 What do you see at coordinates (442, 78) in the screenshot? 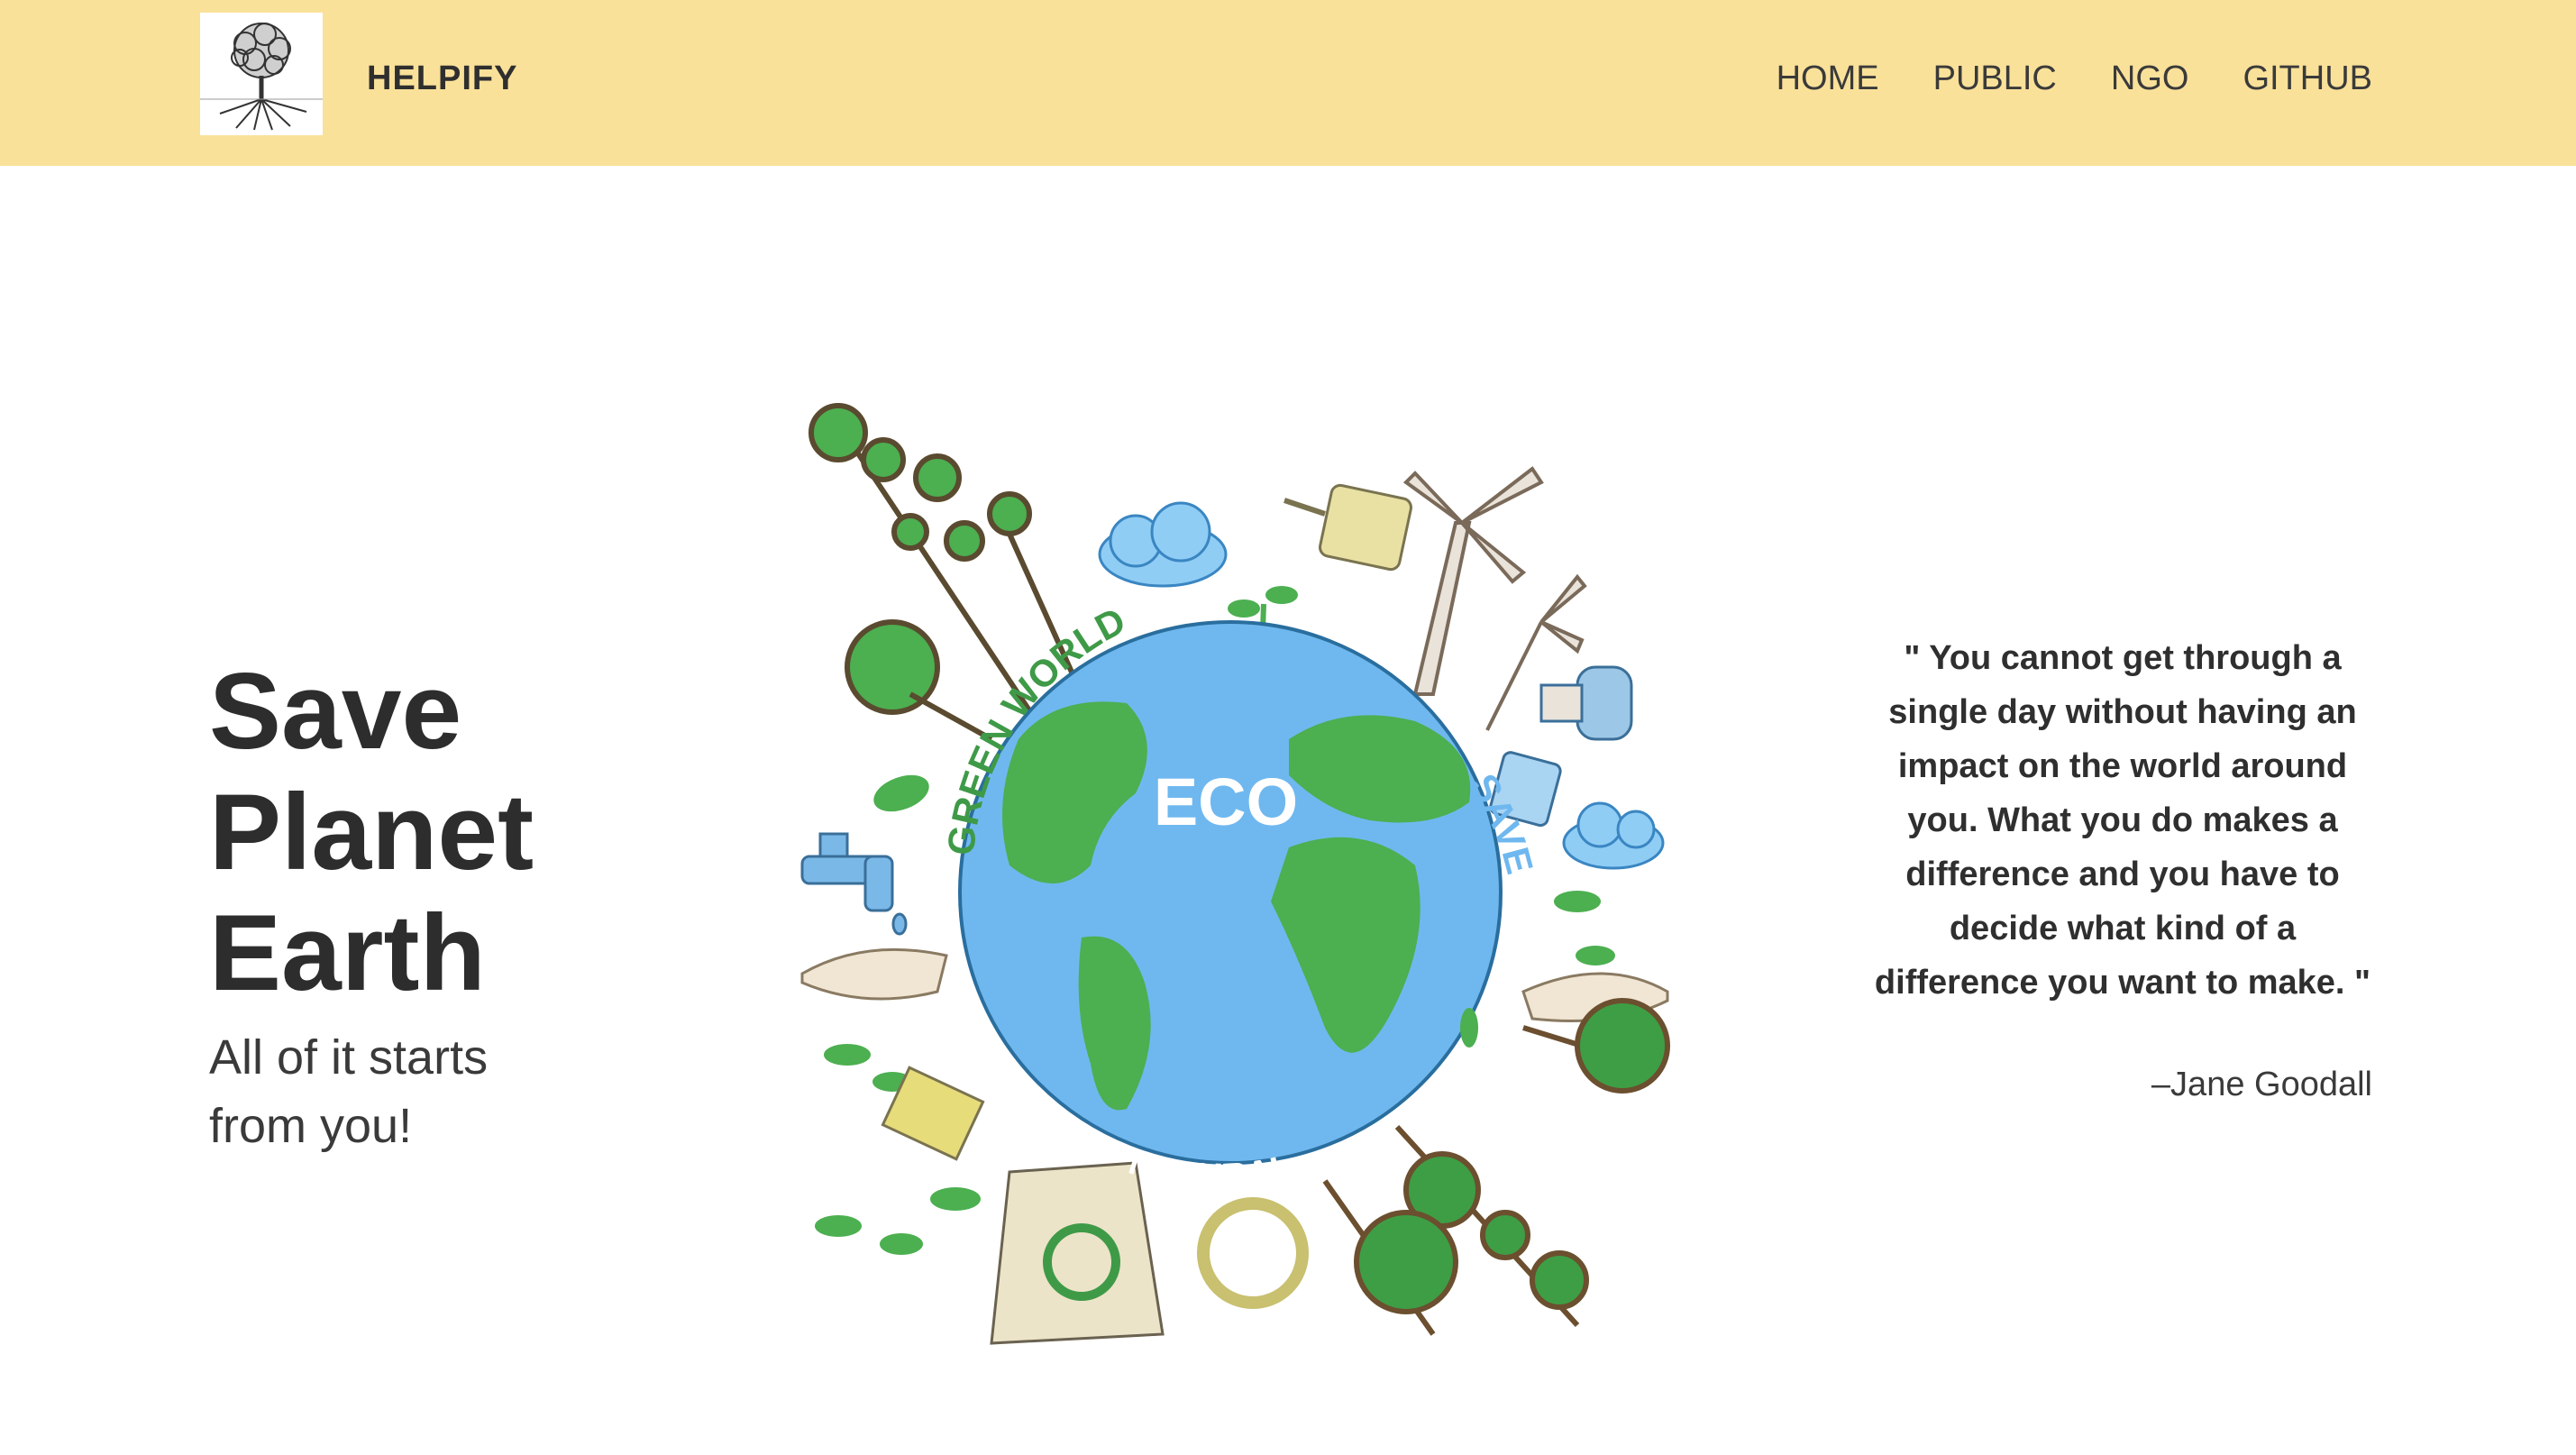
I see `brand-name: HELPIFY` at bounding box center [442, 78].